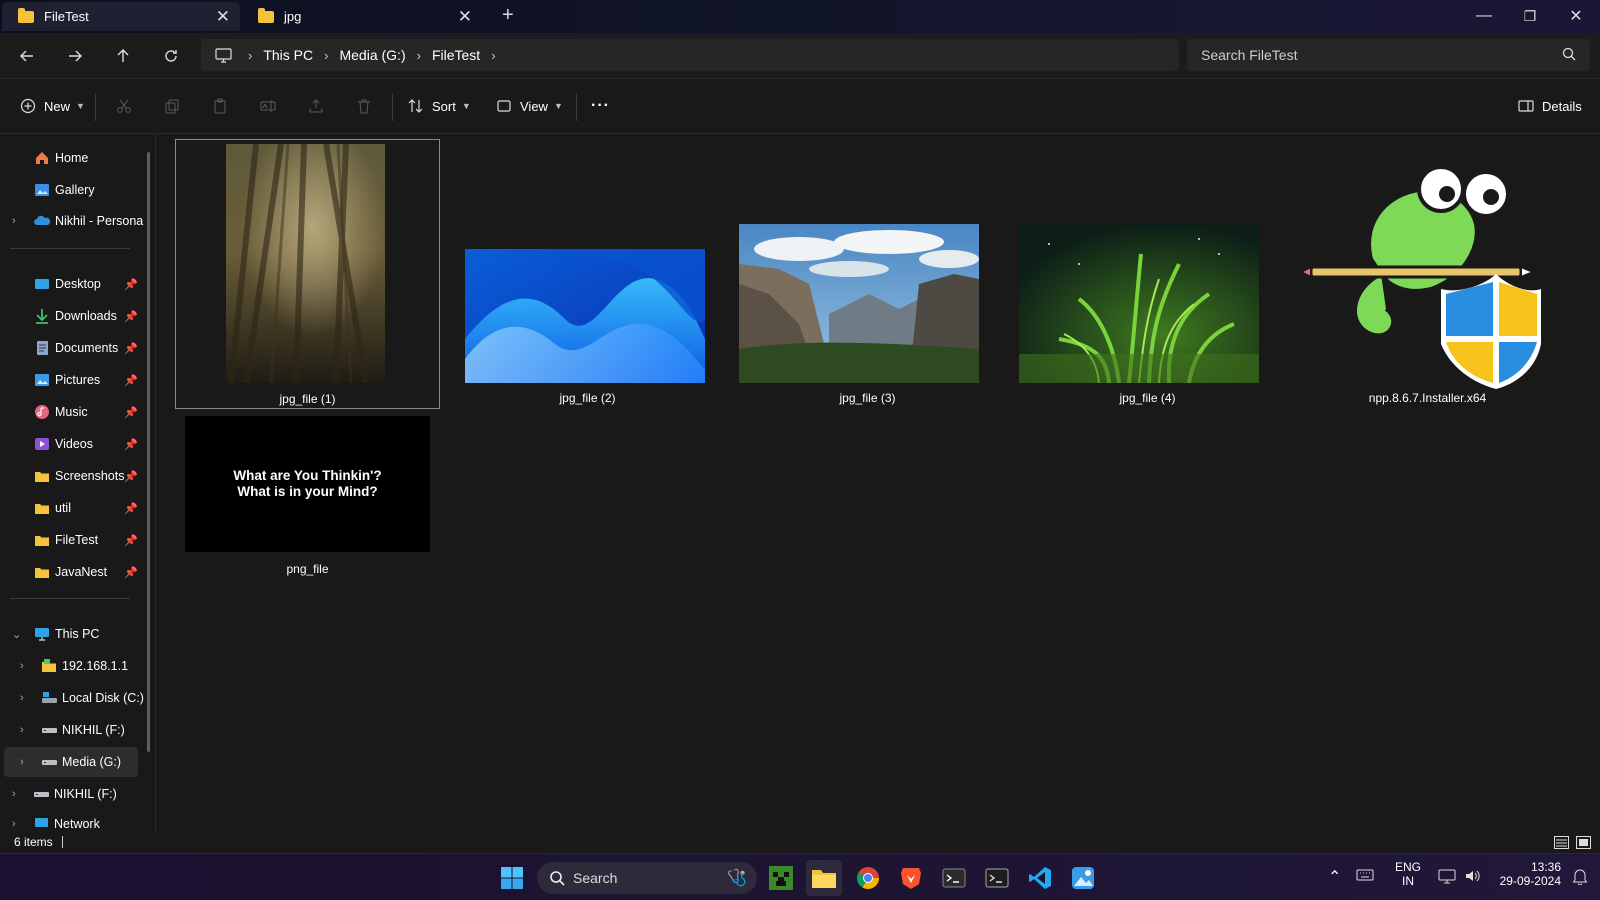  What do you see at coordinates (70, 508) in the screenshot?
I see `sidebar-item-util: util 📌` at bounding box center [70, 508].